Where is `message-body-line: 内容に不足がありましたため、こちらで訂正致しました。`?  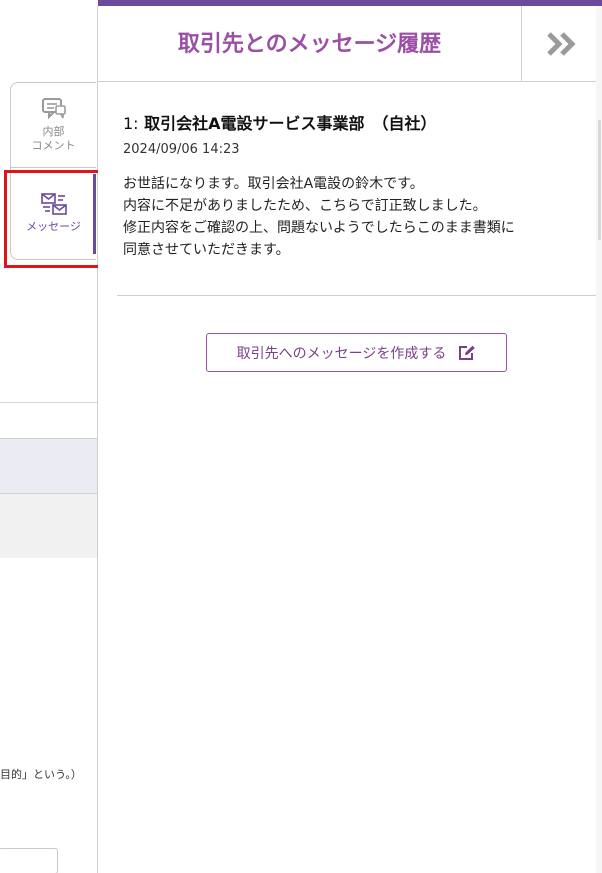 message-body-line: 内容に不足がありましたため、こちらで訂正致しました。 is located at coordinates (305, 206).